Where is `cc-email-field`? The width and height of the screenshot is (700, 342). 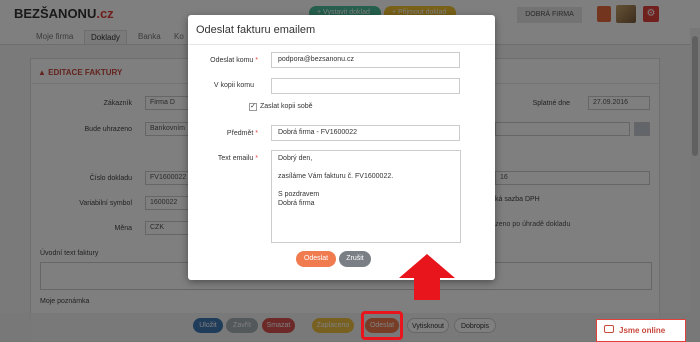 cc-email-field is located at coordinates (365, 86).